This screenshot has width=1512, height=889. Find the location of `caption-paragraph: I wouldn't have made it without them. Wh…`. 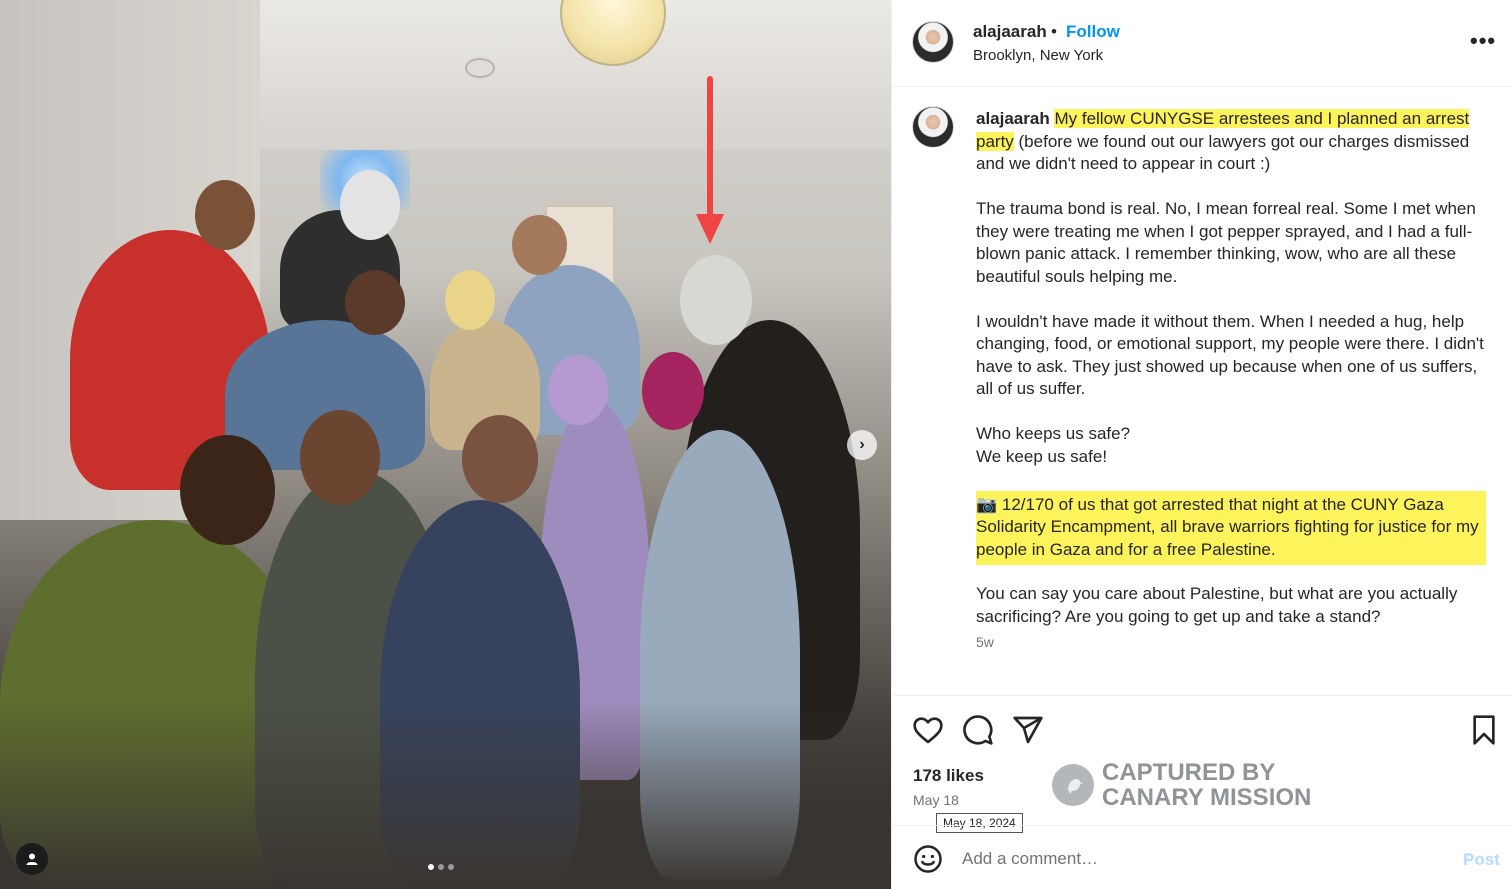

caption-paragraph: I wouldn't have made it without them. Wh… is located at coordinates (1230, 355).